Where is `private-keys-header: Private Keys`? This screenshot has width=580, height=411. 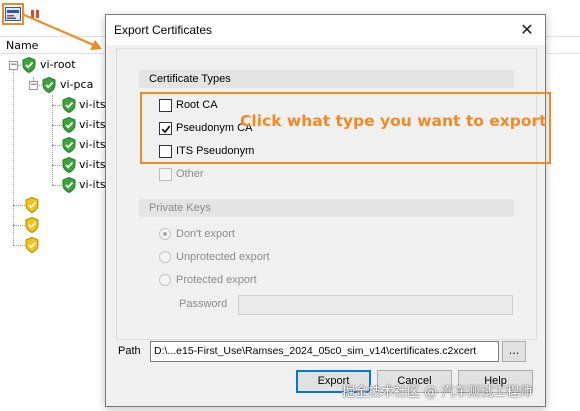
private-keys-header: Private Keys is located at coordinates (326, 208).